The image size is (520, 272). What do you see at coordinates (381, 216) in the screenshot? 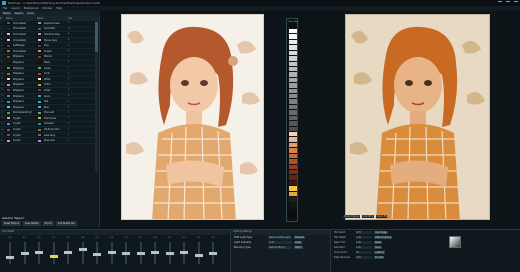
I see `zoom-fit-button: Zoom Fit` at bounding box center [381, 216].